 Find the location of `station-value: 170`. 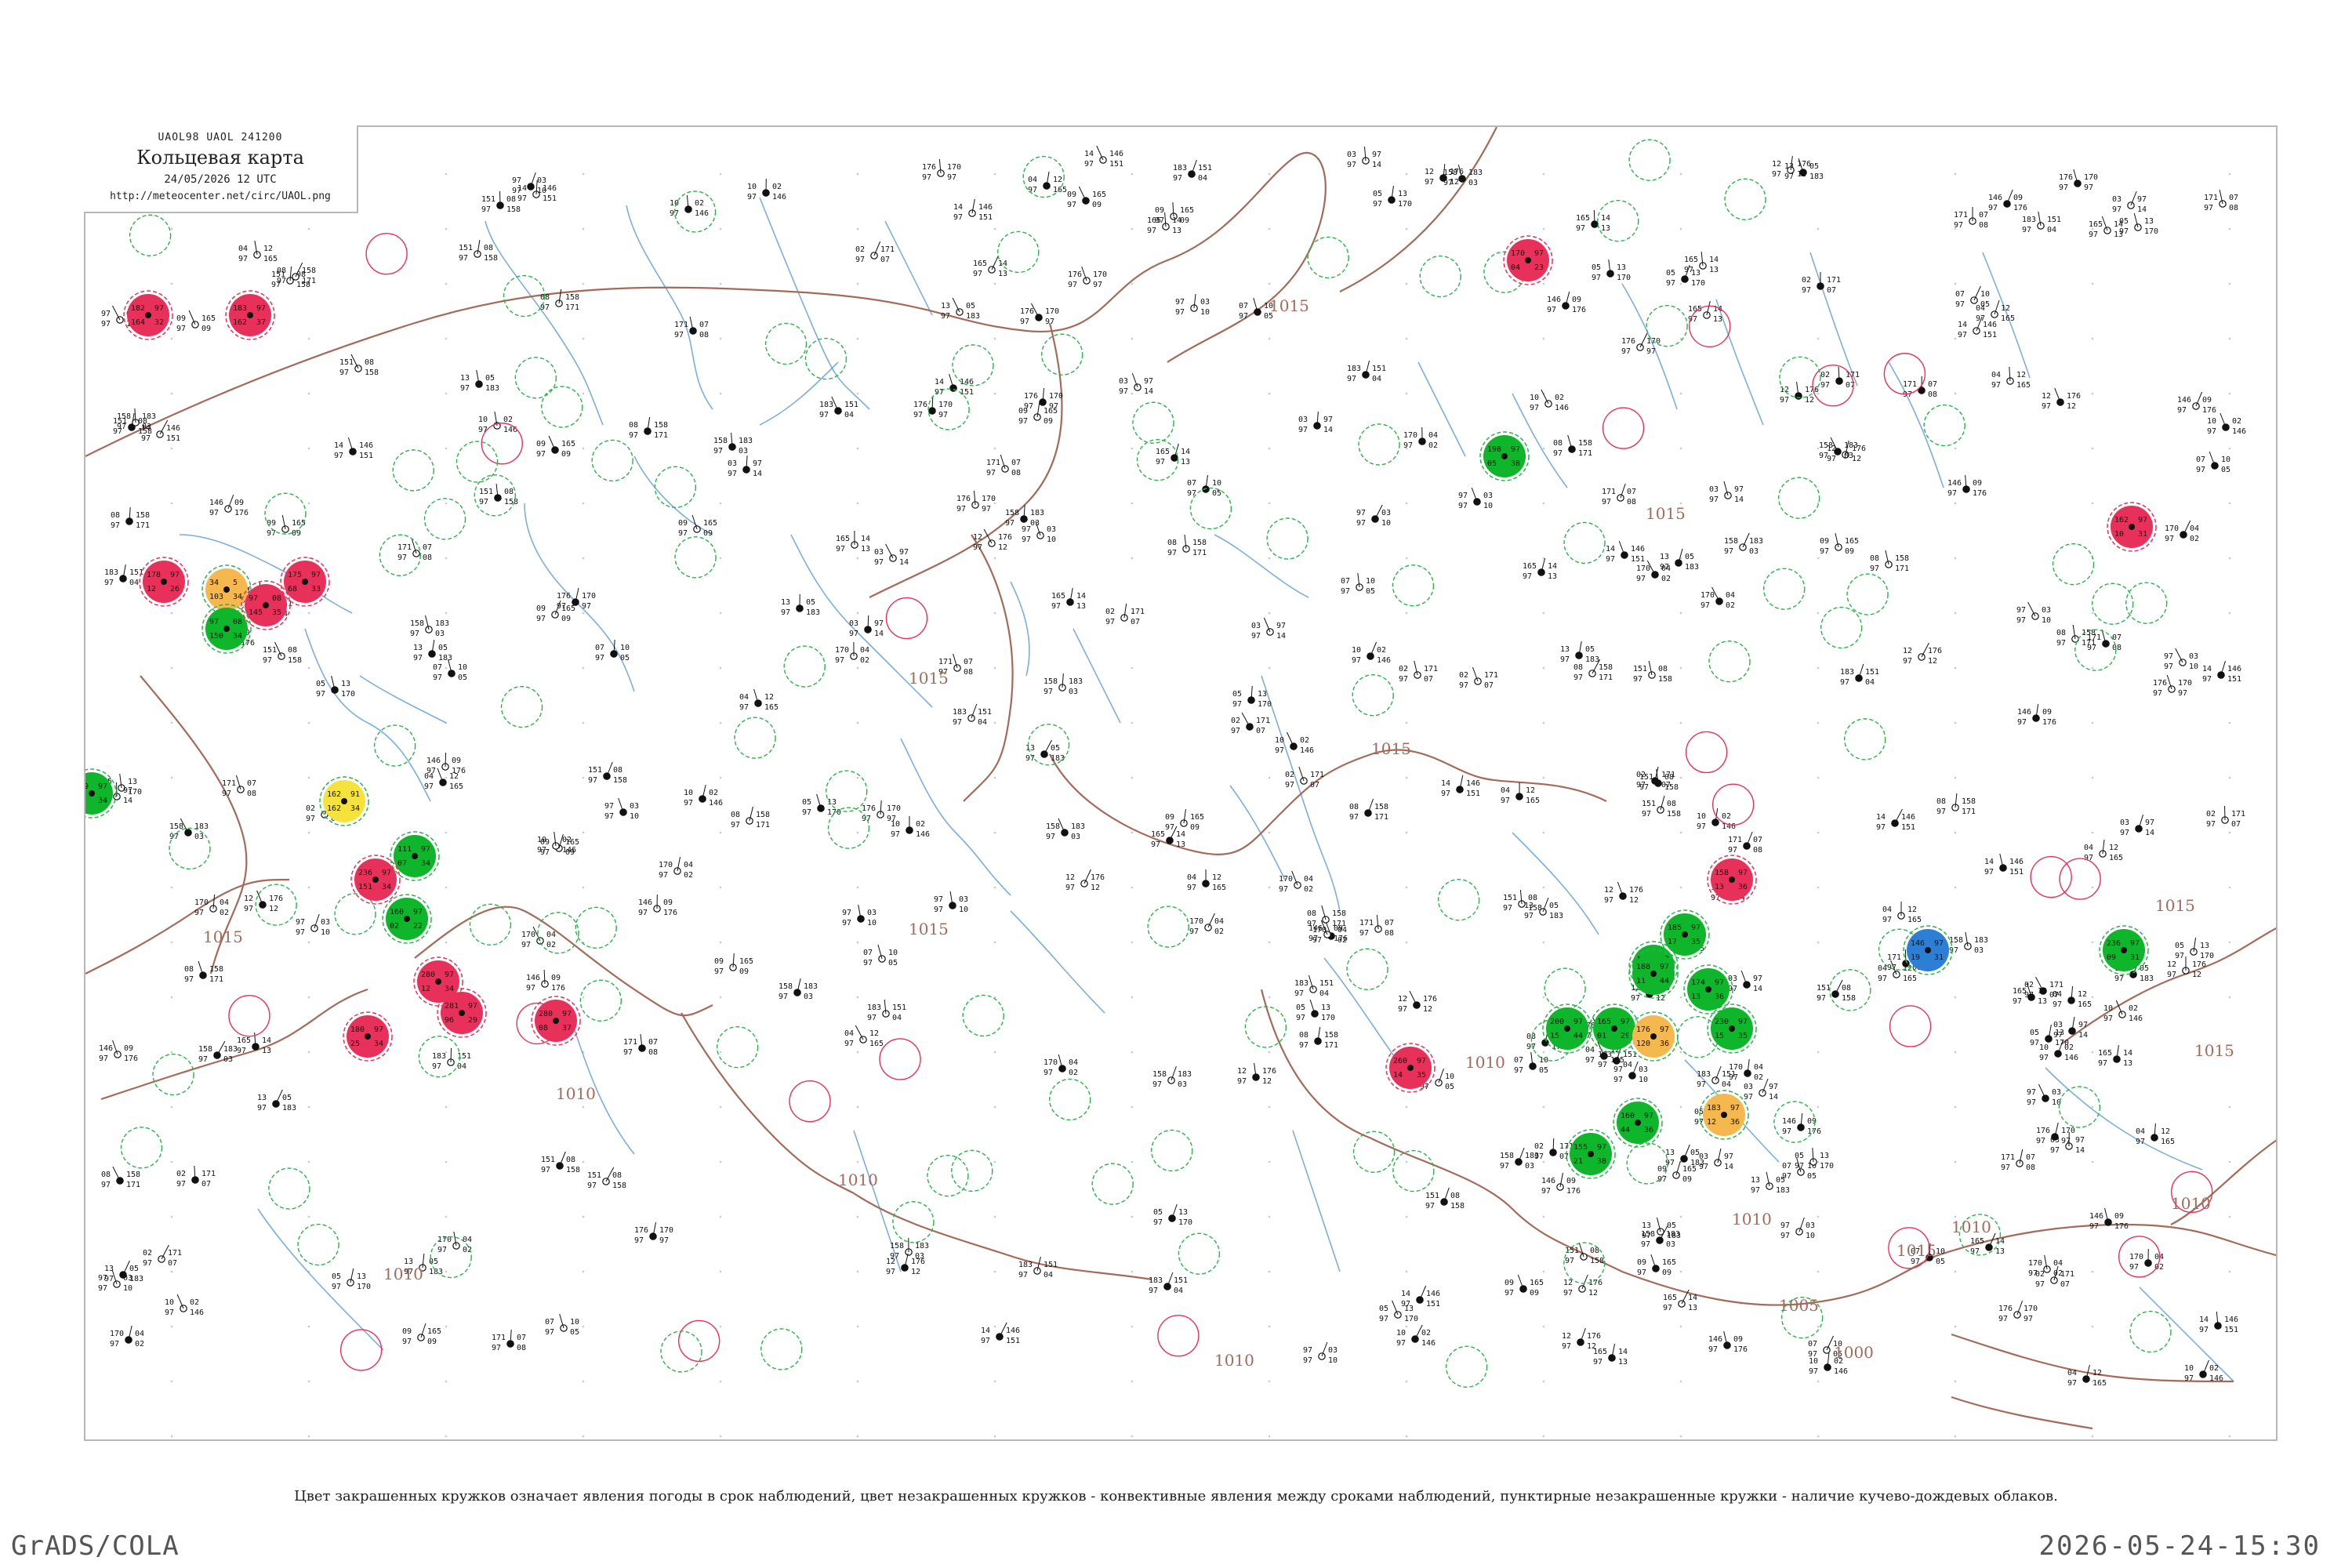

station-value: 170 is located at coordinates (201, 902).